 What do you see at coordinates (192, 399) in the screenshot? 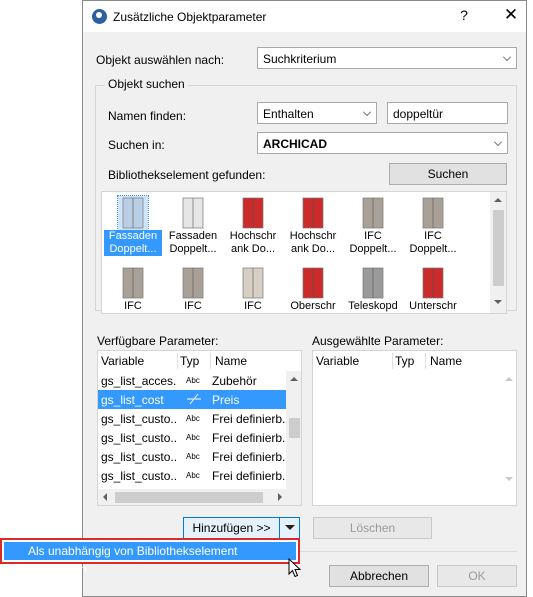
I see `table-row: gs_list_cost Preis` at bounding box center [192, 399].